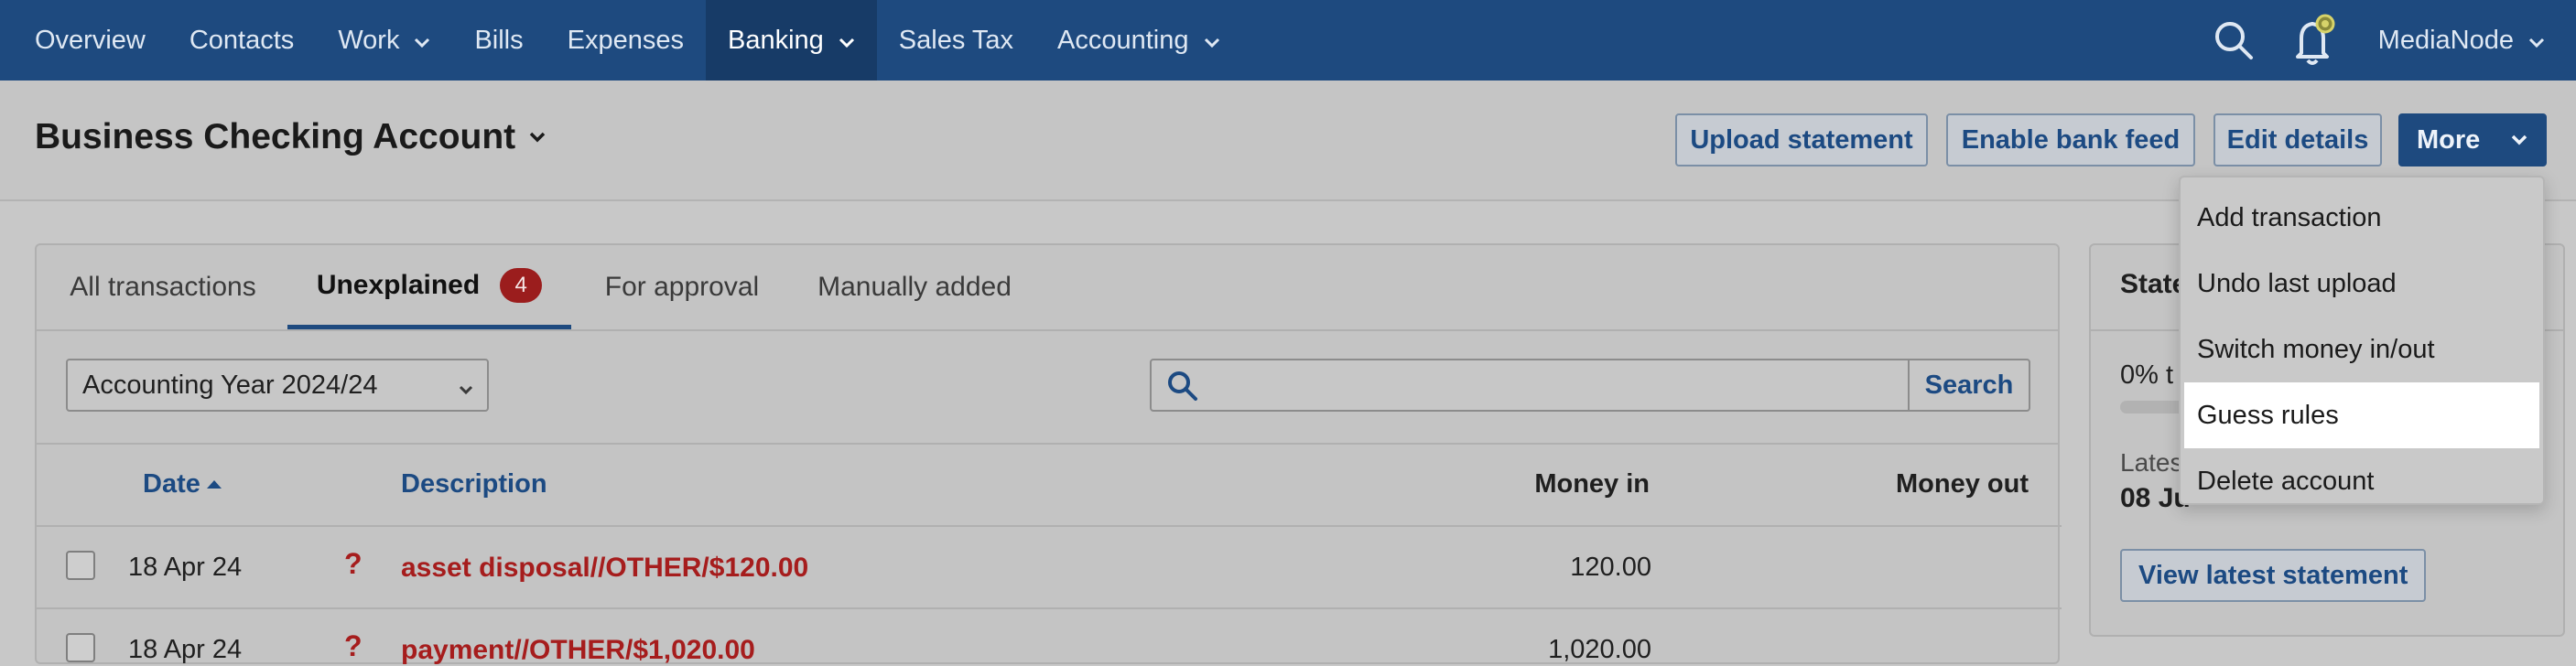 This screenshot has width=2576, height=666. Describe the element at coordinates (2316, 349) in the screenshot. I see `menu-switch-label: Switch money in/out` at that location.